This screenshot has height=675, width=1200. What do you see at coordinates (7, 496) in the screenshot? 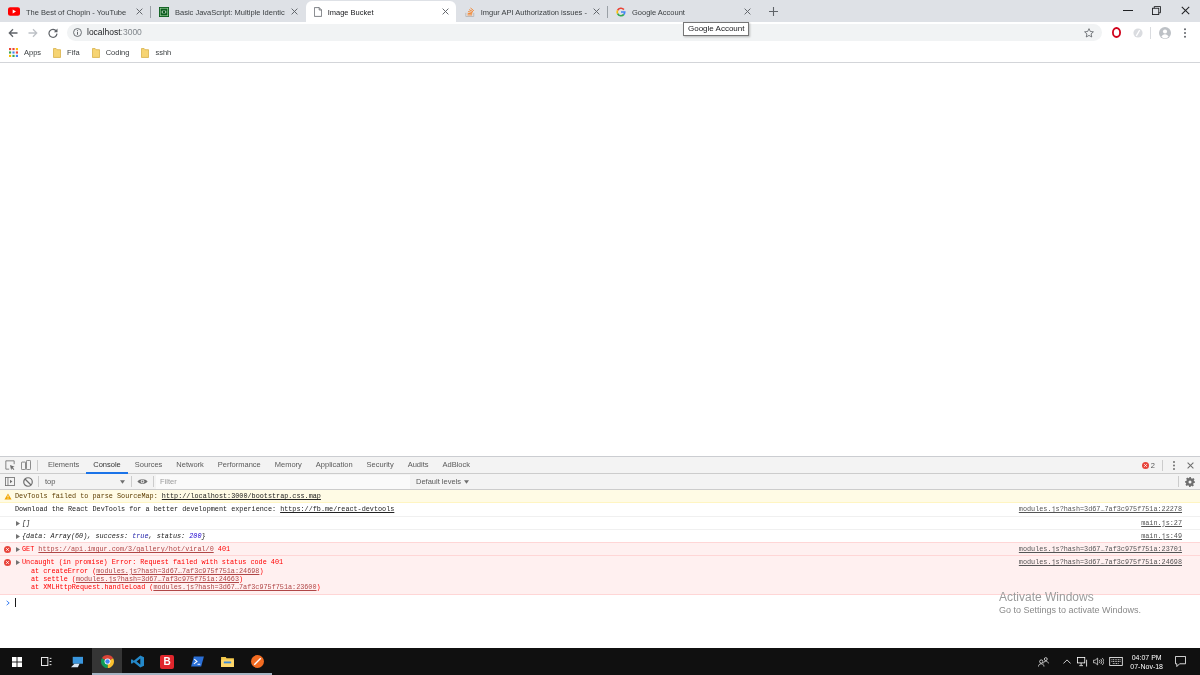
I see `warning-icon` at bounding box center [7, 496].